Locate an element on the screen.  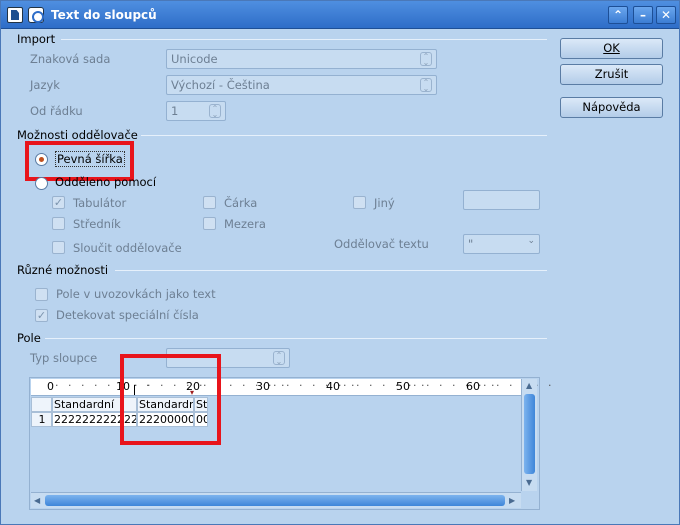
tab-label: Tabulátor is located at coordinates (100, 203).